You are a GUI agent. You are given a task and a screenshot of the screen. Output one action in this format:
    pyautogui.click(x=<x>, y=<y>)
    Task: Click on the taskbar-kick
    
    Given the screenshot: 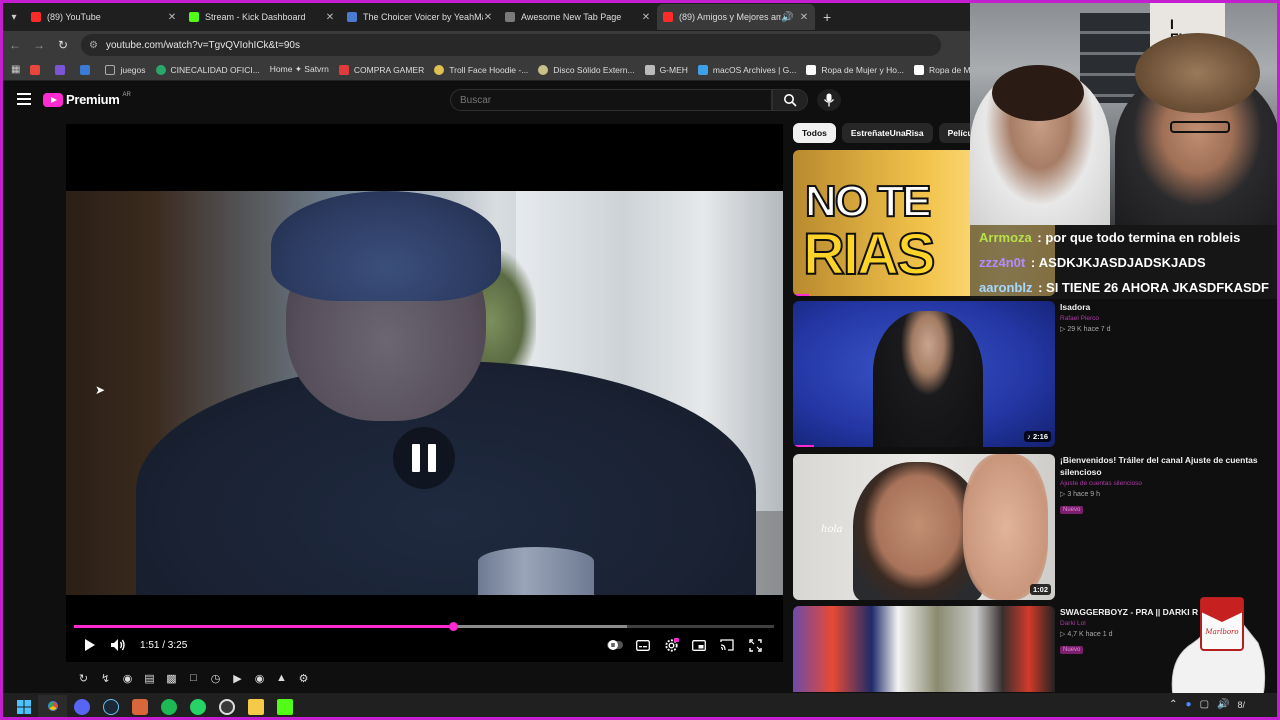 What is the action you would take?
    pyautogui.click(x=284, y=706)
    